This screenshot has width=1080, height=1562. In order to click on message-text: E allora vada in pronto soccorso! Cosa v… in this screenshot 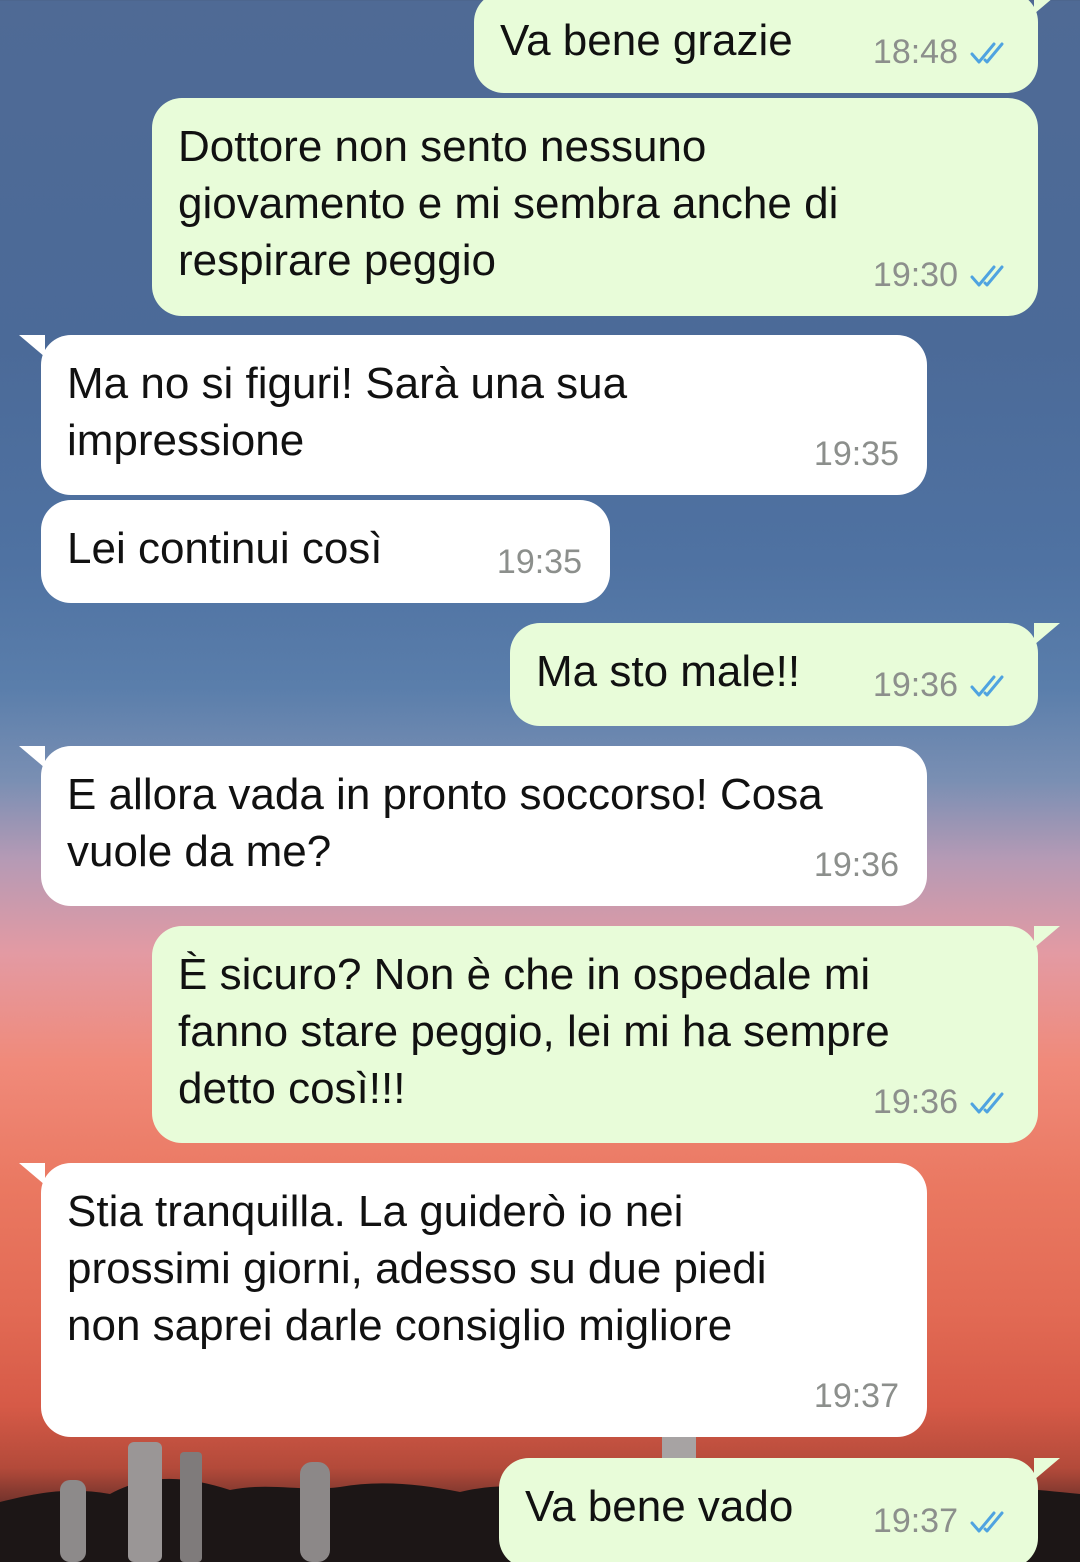, I will do `click(445, 823)`.